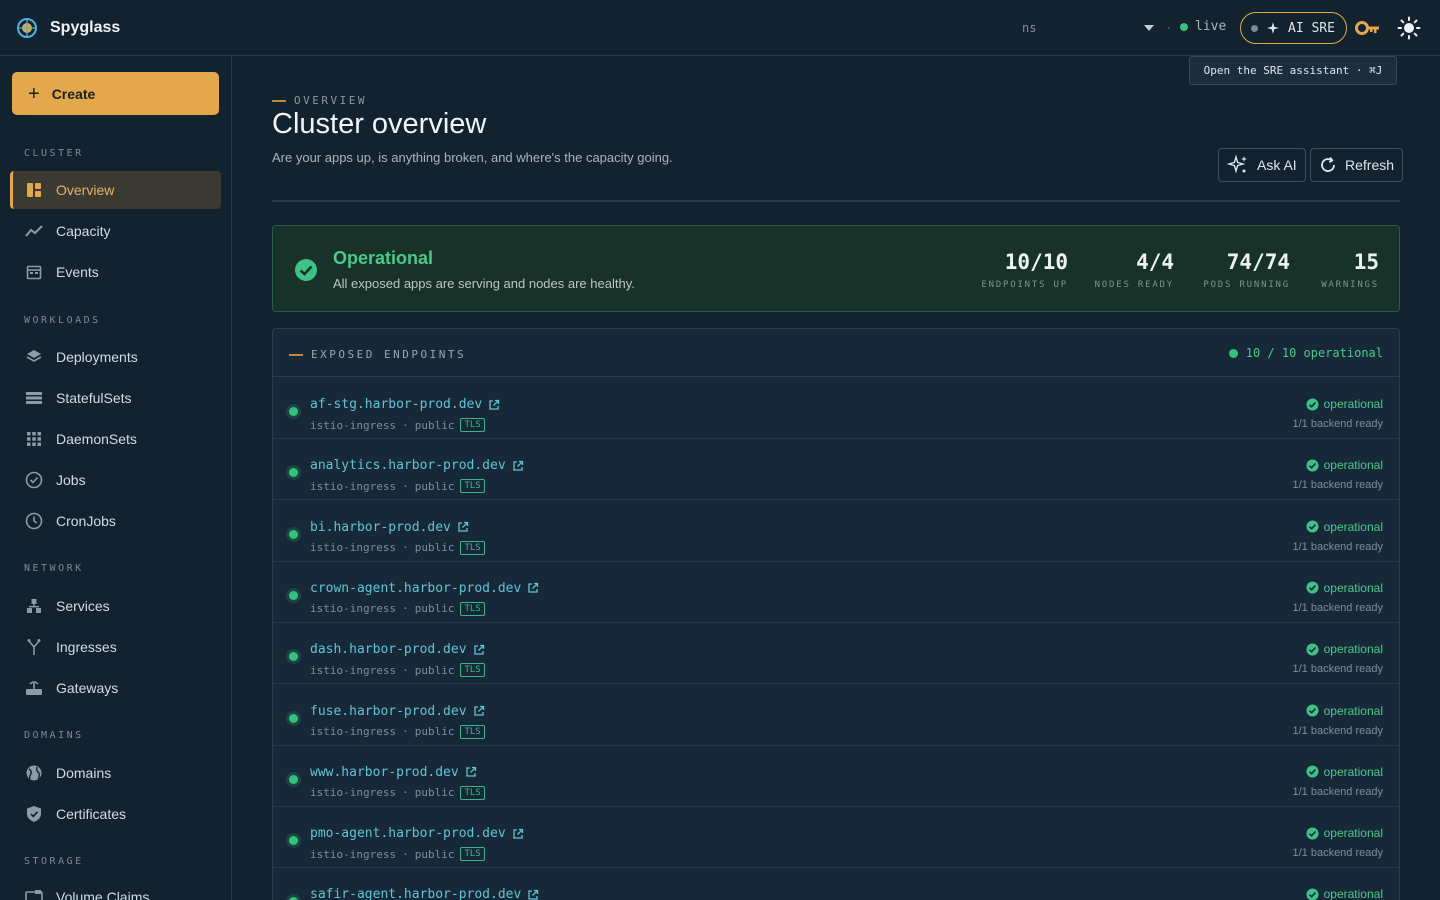 The image size is (1440, 900). What do you see at coordinates (34, 647) in the screenshot?
I see `fork-icon` at bounding box center [34, 647].